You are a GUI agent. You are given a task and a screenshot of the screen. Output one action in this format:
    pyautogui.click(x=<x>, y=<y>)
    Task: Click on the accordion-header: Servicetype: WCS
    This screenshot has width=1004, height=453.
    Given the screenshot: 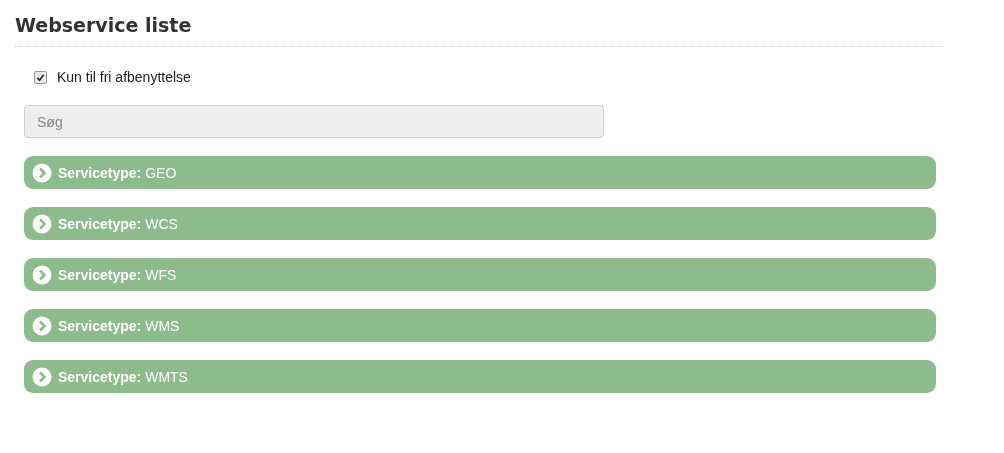 What is the action you would take?
    pyautogui.click(x=480, y=223)
    